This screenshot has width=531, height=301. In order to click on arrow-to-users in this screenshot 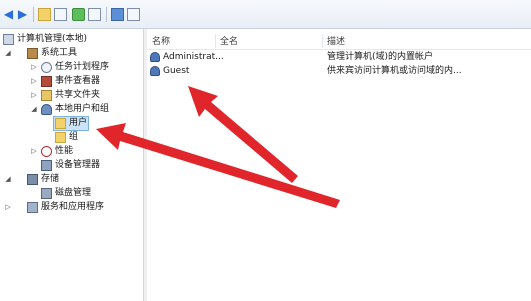, I will do `click(218, 165)`.